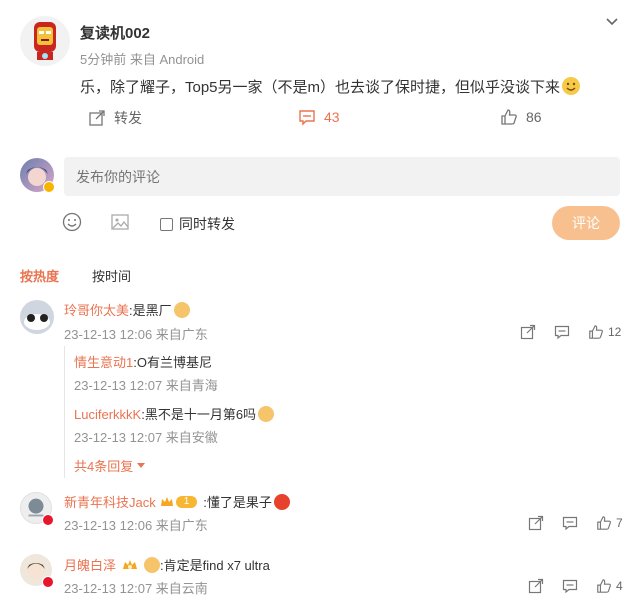 Image resolution: width=640 pixels, height=613 pixels. I want to click on comment-avatar, so click(37, 317).